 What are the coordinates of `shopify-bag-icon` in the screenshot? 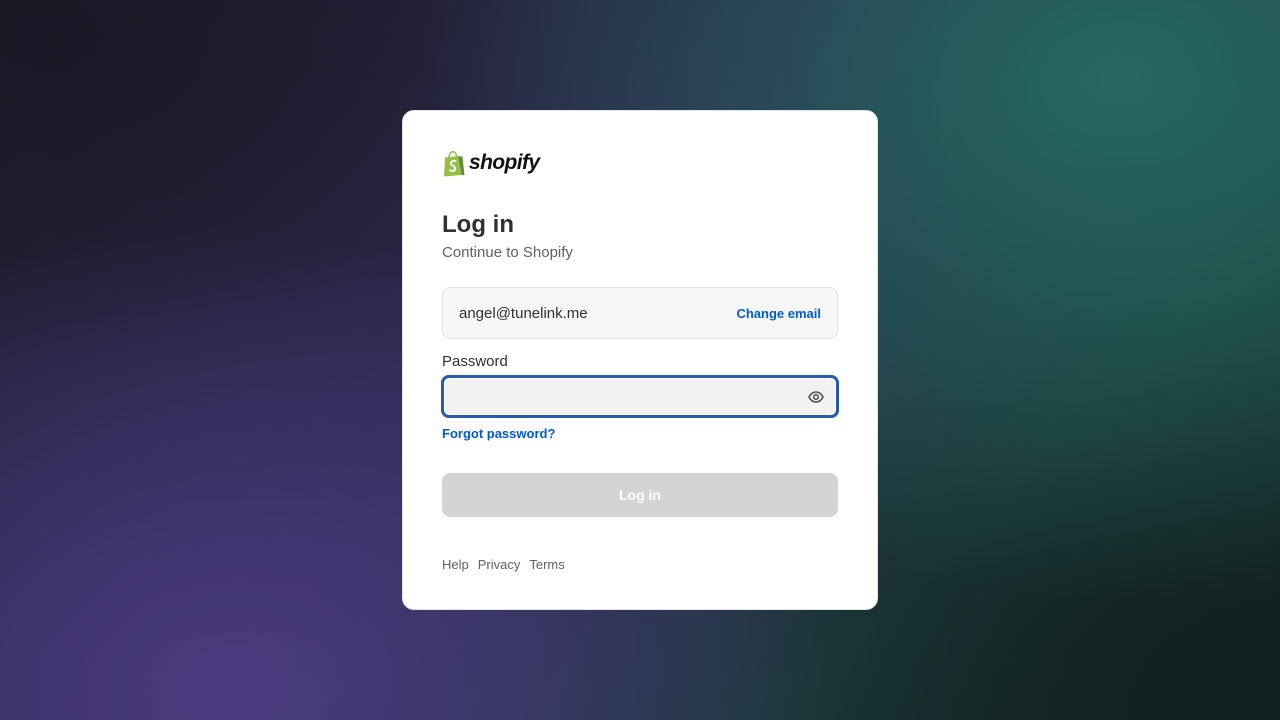 It's located at (454, 164).